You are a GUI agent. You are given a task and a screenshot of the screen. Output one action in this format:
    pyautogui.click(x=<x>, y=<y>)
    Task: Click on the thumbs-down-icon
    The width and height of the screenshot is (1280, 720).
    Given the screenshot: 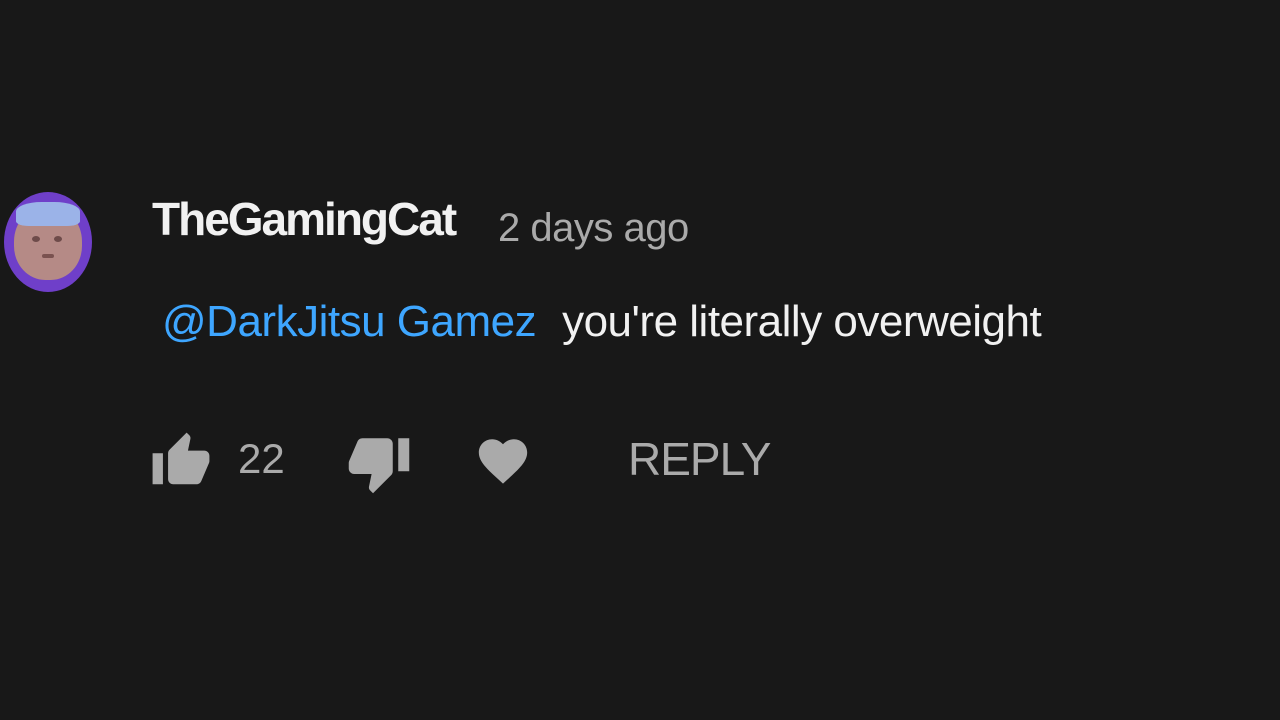 What is the action you would take?
    pyautogui.click(x=379, y=466)
    